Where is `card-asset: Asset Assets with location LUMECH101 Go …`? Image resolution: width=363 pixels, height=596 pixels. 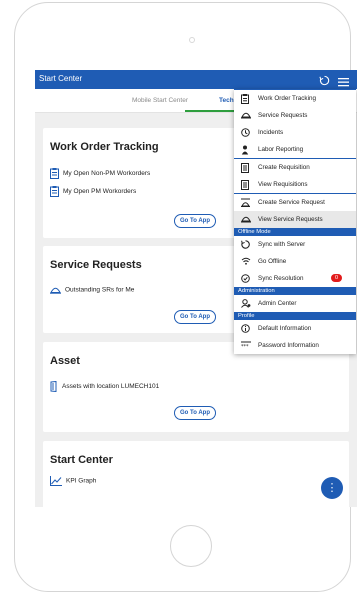 card-asset: Asset Assets with location LUMECH101 Go … is located at coordinates (196, 387).